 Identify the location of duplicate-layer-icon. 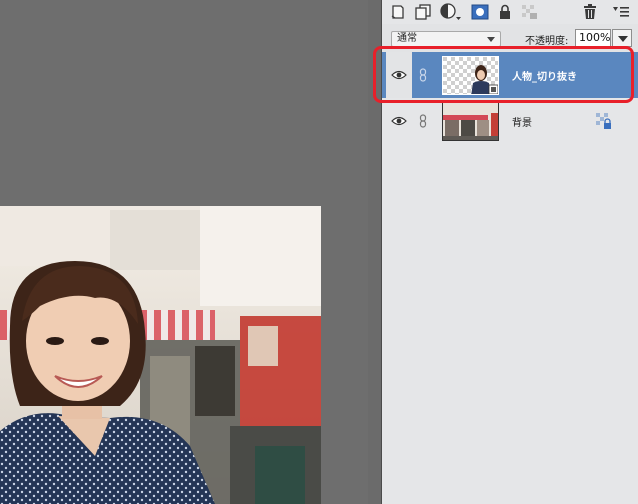
(423, 12).